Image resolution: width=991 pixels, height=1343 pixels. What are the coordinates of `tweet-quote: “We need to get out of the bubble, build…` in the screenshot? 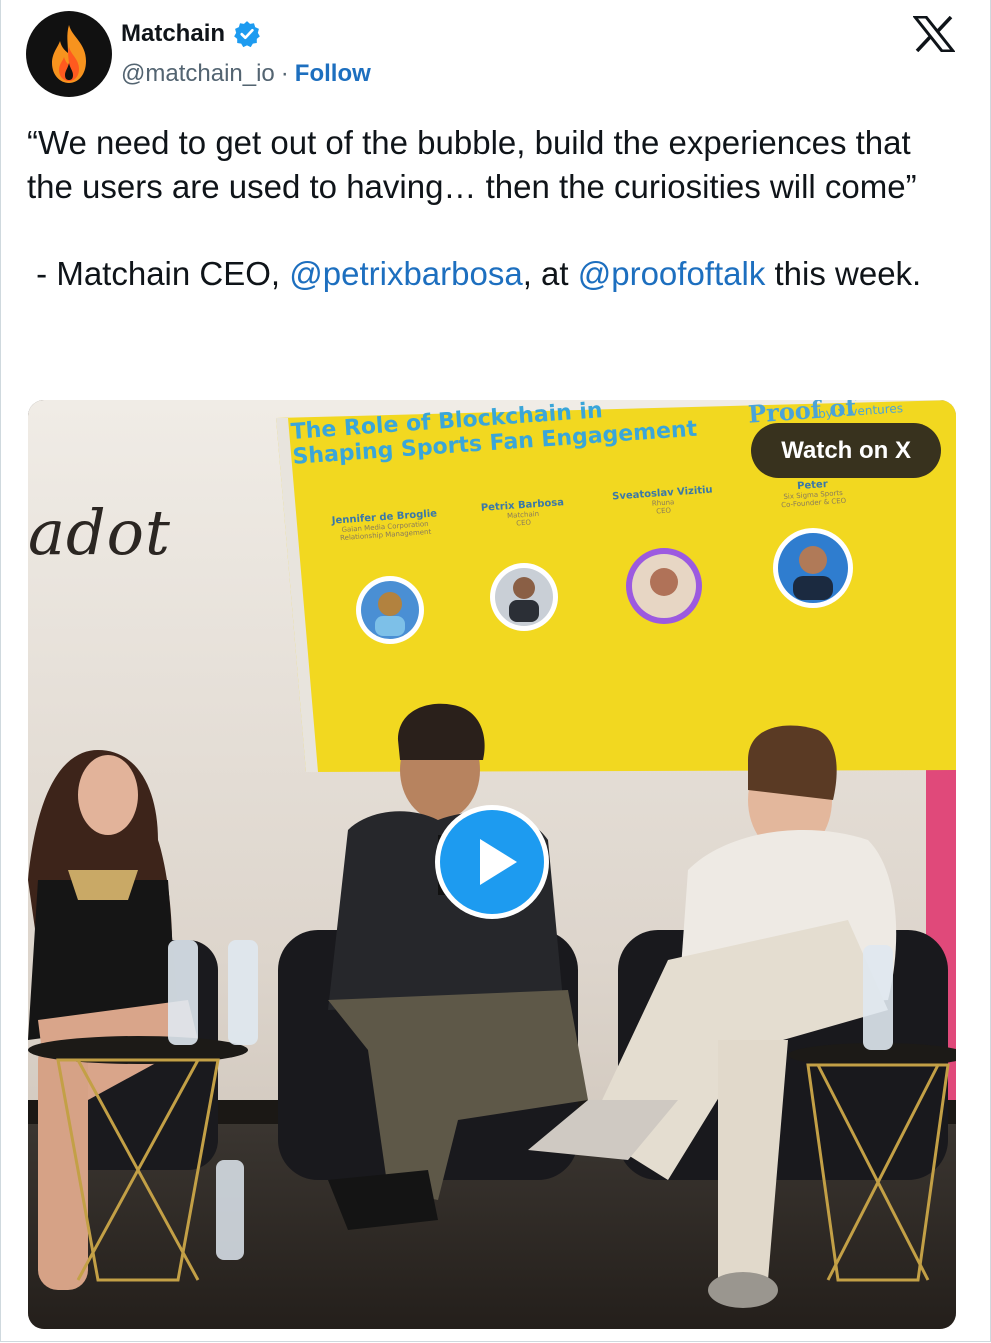 It's located at (473, 164).